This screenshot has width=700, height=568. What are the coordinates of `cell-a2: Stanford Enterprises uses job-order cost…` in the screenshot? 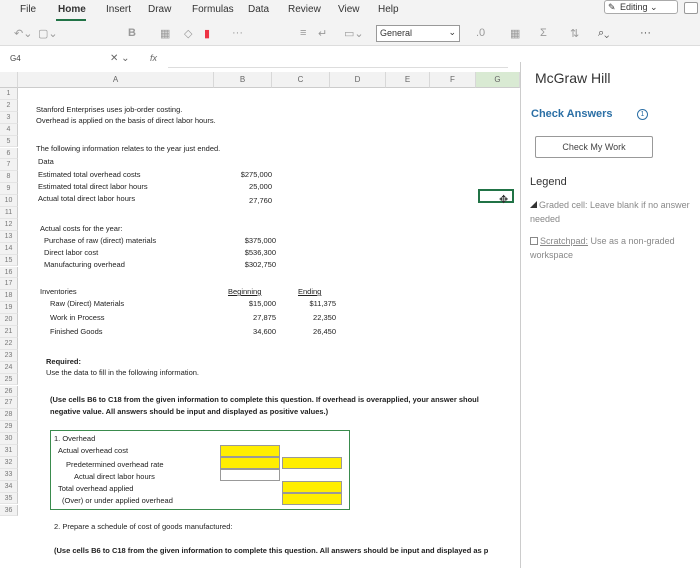 It's located at (109, 109).